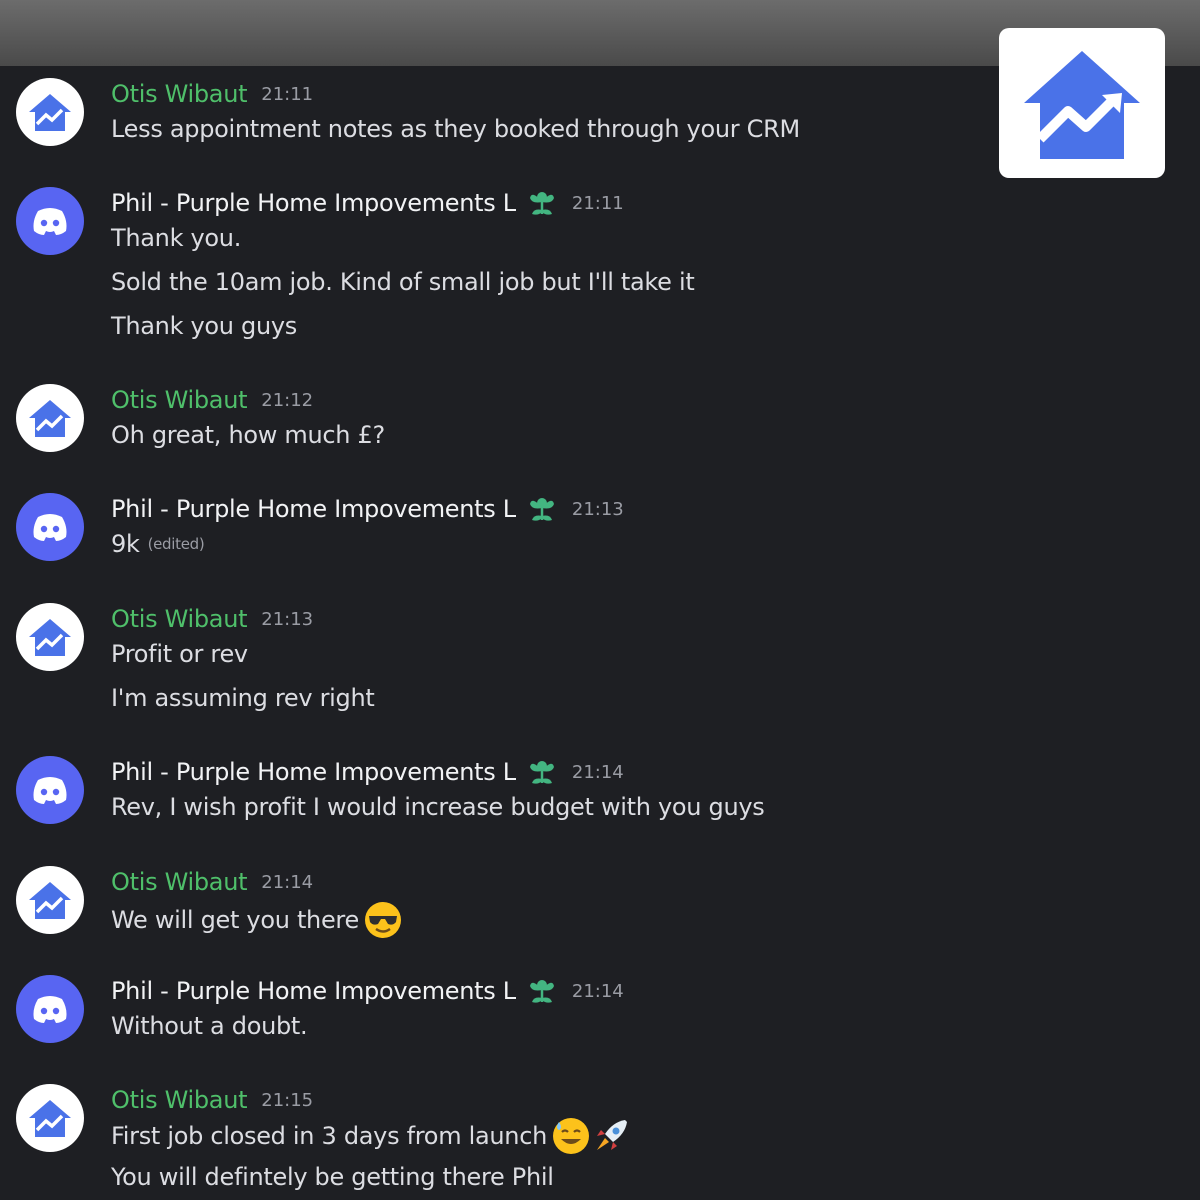 The width and height of the screenshot is (1200, 1200). What do you see at coordinates (125, 544) in the screenshot?
I see `message-content: 9k` at bounding box center [125, 544].